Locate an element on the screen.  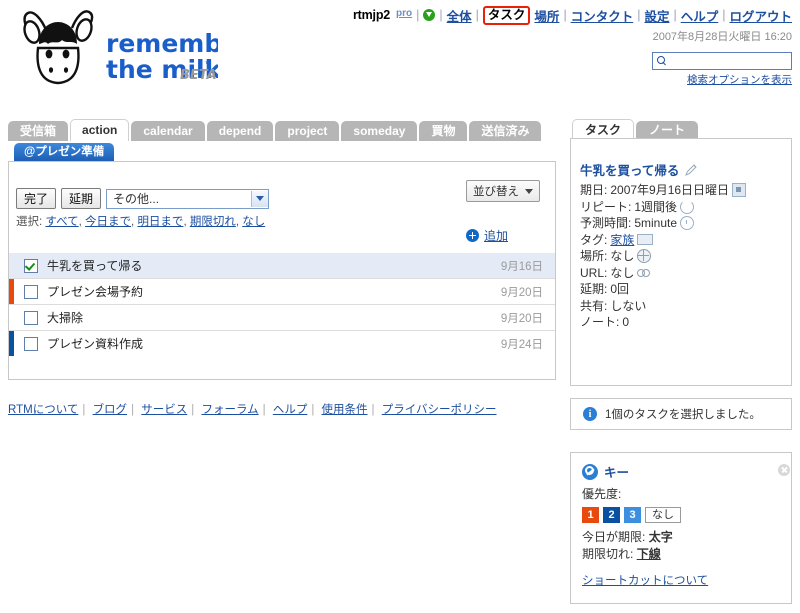
select-today-link: 今日まで is located at coordinates (108, 222).